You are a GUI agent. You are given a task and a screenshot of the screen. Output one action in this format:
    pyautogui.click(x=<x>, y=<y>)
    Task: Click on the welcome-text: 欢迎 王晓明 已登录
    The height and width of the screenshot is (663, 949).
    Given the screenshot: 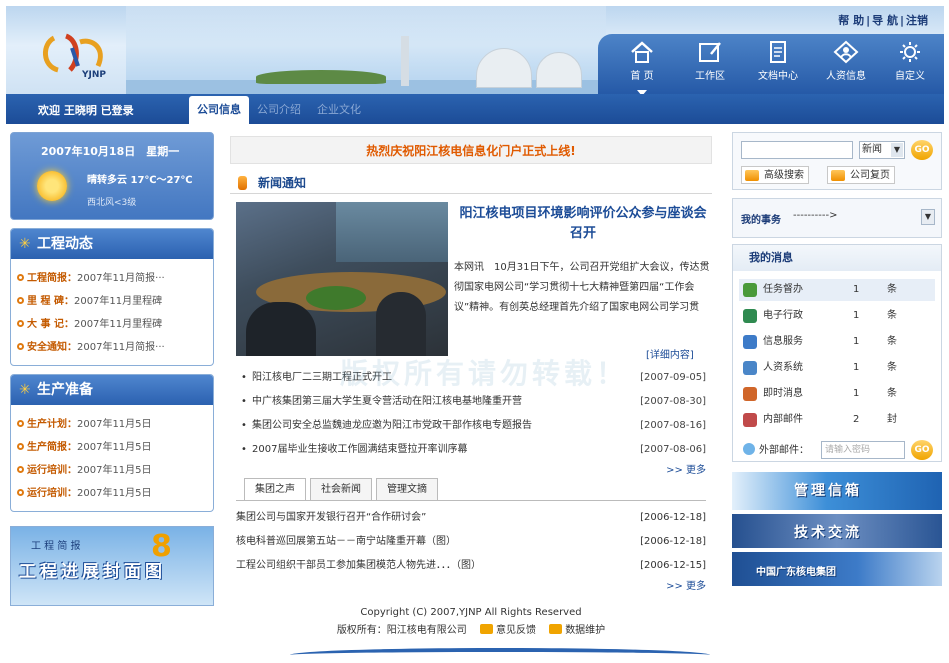 What is the action you would take?
    pyautogui.click(x=86, y=110)
    